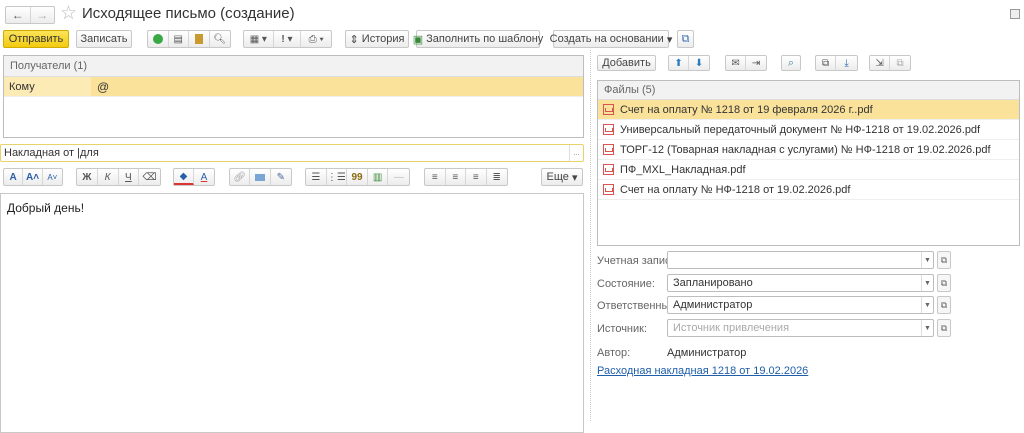 The height and width of the screenshot is (433, 1024). Describe the element at coordinates (630, 90) in the screenshot. I see `files-header-label: Файлы (5)` at that location.